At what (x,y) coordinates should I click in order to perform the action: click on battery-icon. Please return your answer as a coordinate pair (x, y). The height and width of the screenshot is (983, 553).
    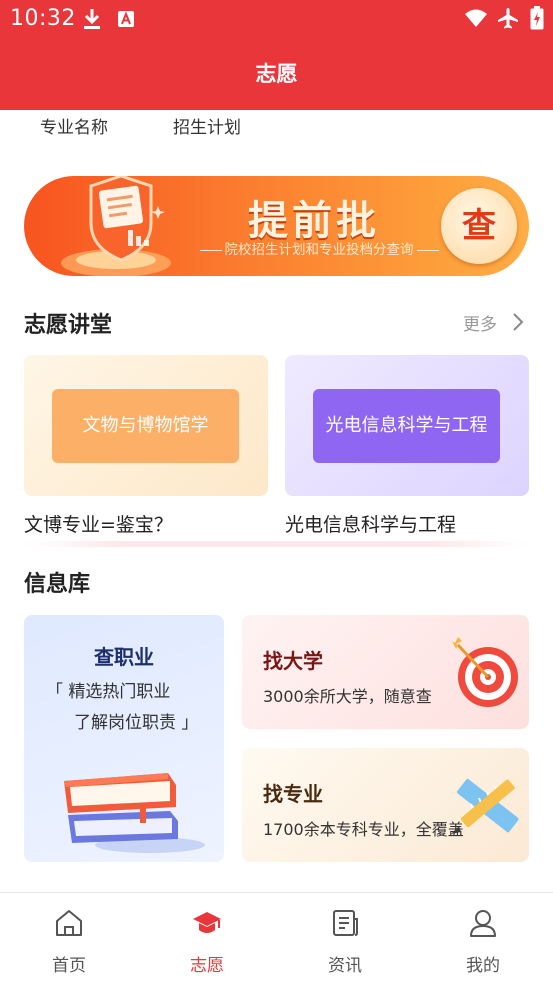
    Looking at the image, I should click on (537, 18).